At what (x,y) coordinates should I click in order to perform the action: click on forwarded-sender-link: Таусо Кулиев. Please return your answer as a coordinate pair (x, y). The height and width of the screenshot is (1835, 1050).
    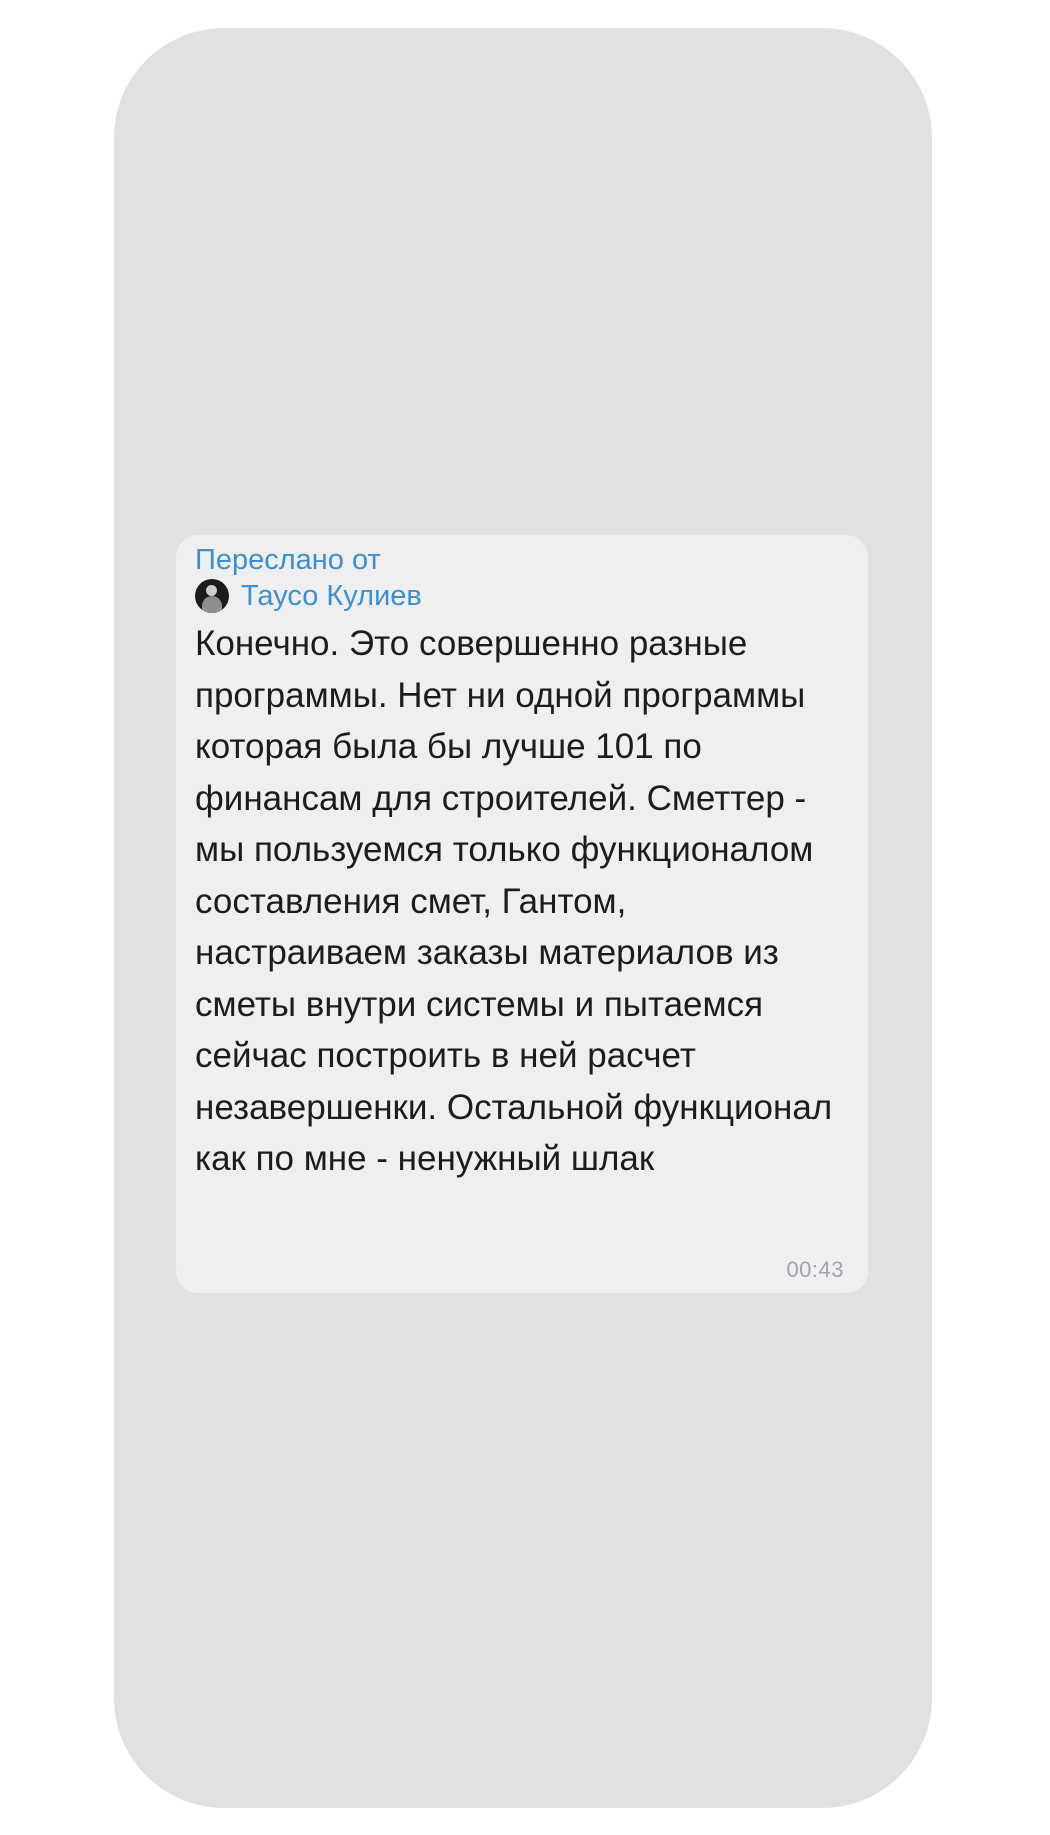
    Looking at the image, I should click on (308, 596).